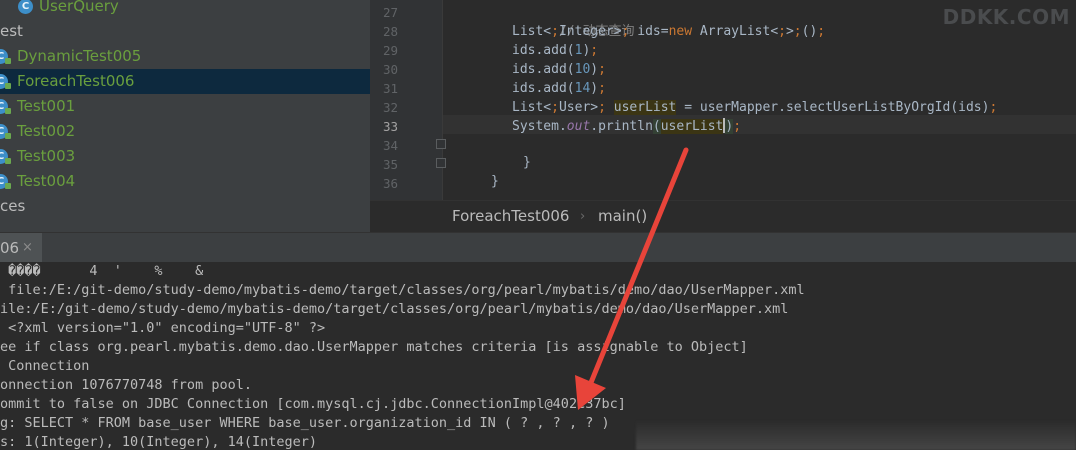 This screenshot has height=450, width=1076. I want to click on code-line: ids.add(1);, so click(555, 50).